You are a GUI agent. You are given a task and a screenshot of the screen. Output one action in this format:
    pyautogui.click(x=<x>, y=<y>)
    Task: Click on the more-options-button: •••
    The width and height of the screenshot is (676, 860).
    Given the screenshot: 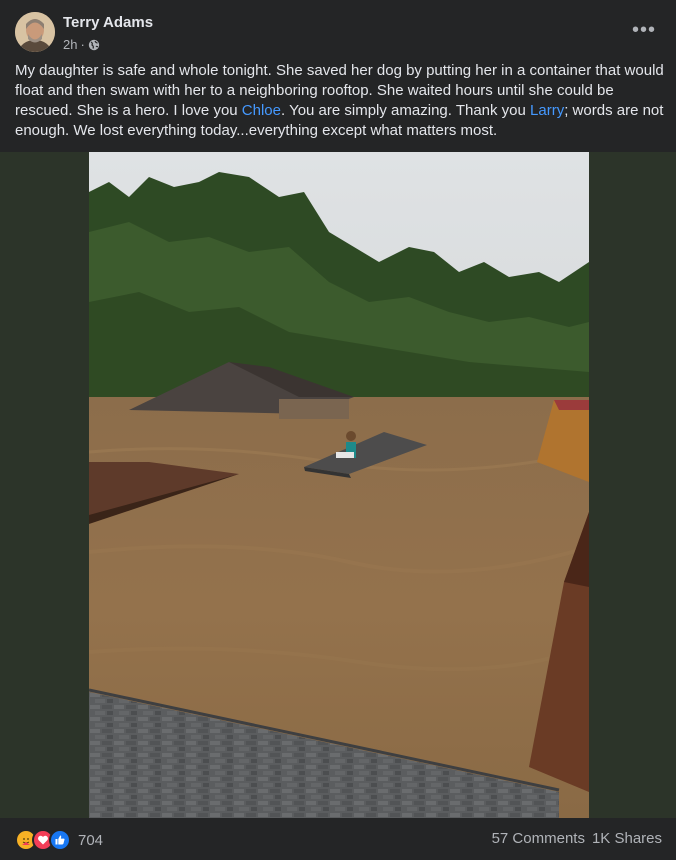 What is the action you would take?
    pyautogui.click(x=644, y=30)
    